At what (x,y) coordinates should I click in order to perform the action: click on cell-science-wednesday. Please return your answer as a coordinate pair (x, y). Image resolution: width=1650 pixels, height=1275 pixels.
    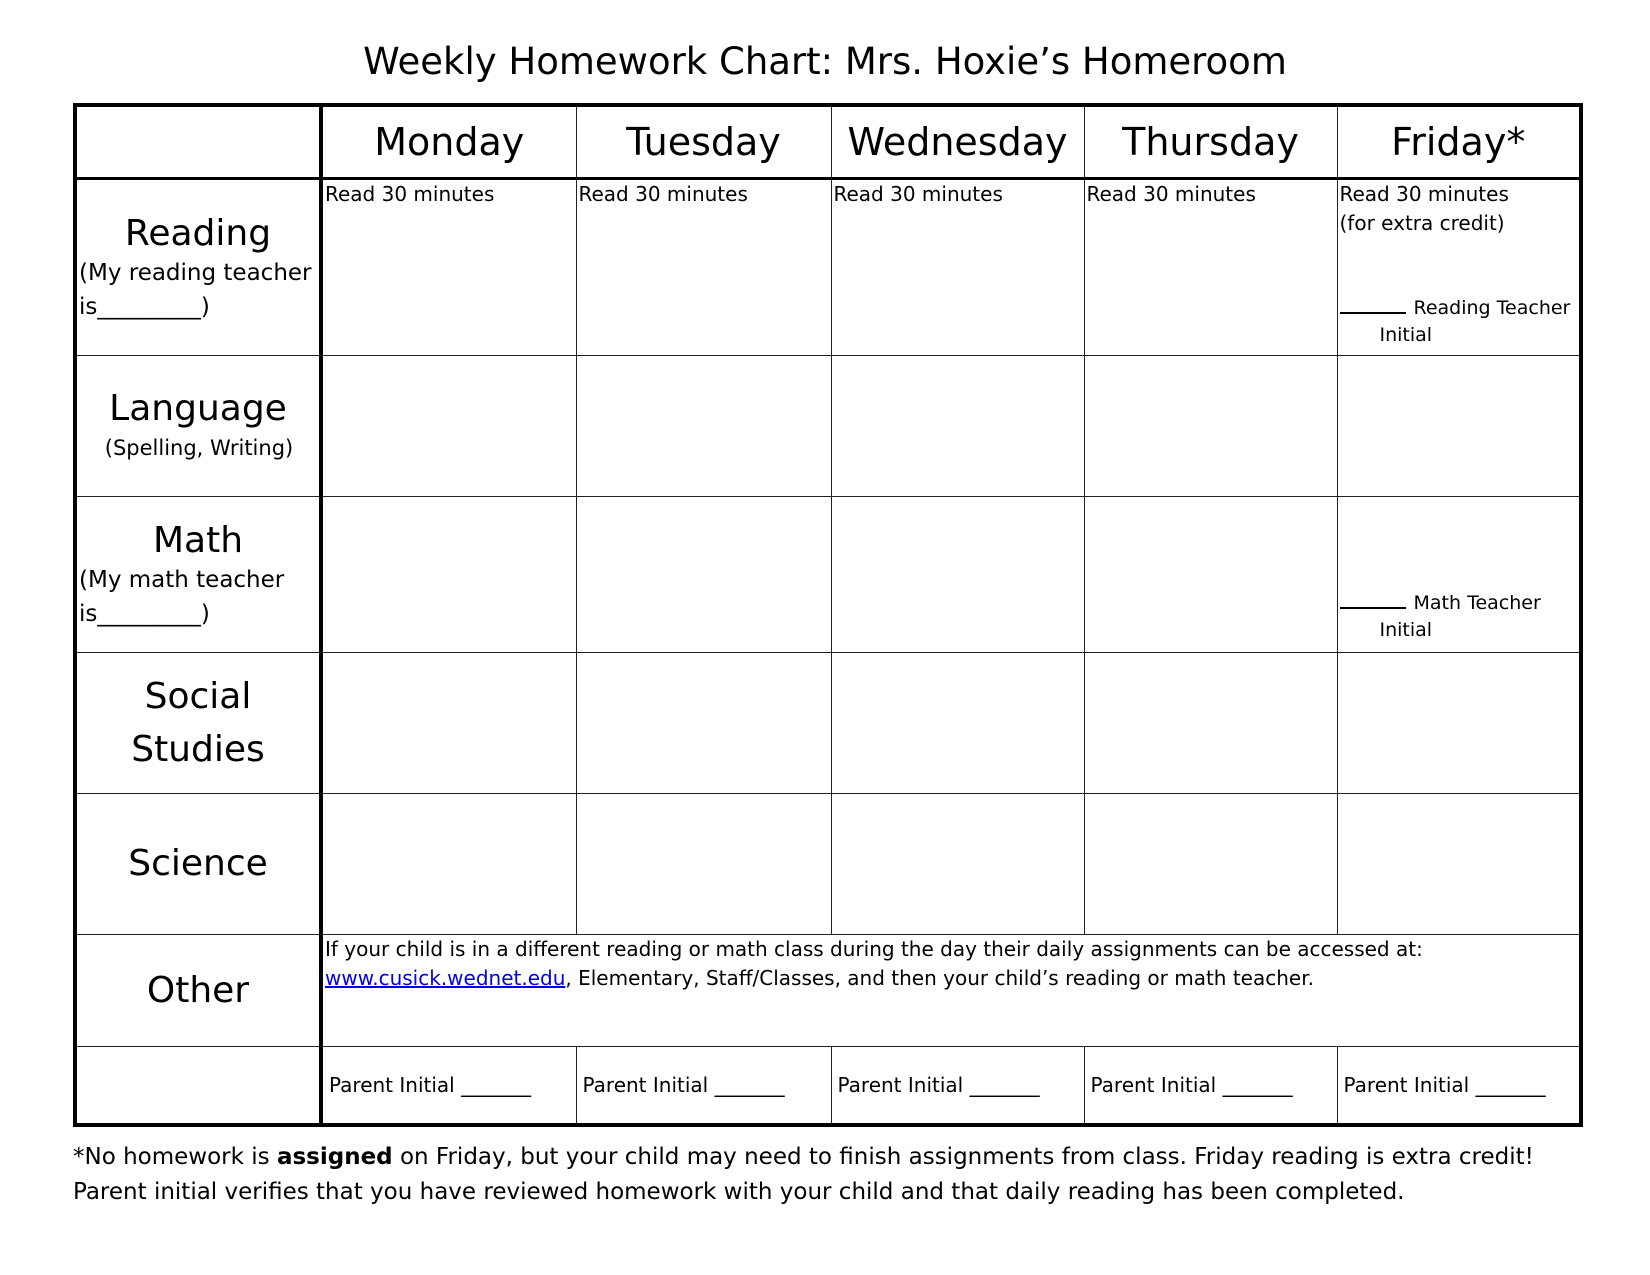
    Looking at the image, I should click on (957, 864).